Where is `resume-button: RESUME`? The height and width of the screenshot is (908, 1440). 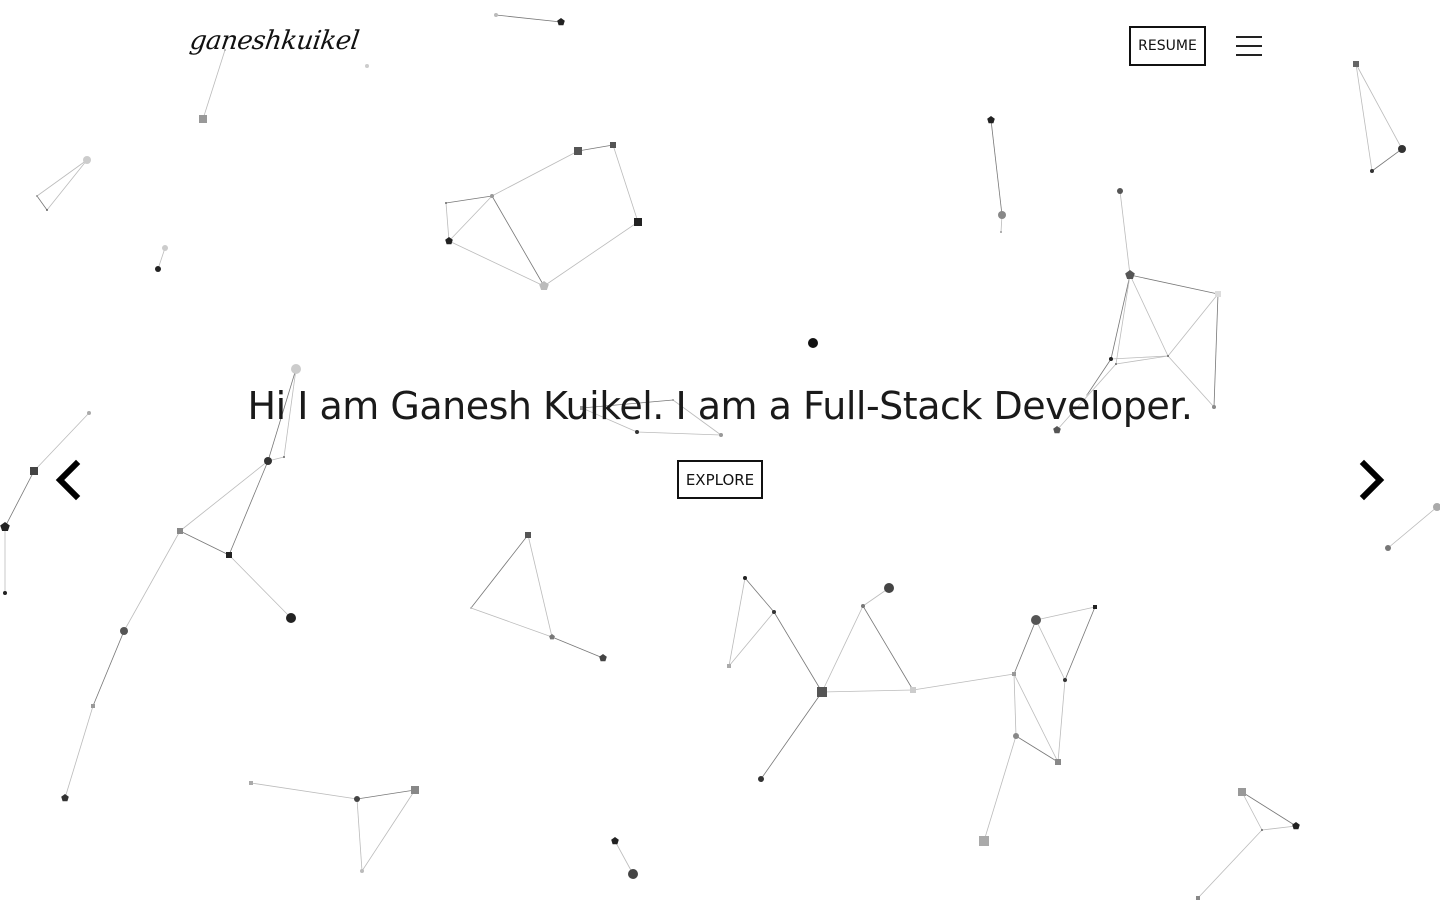 resume-button: RESUME is located at coordinates (1167, 46).